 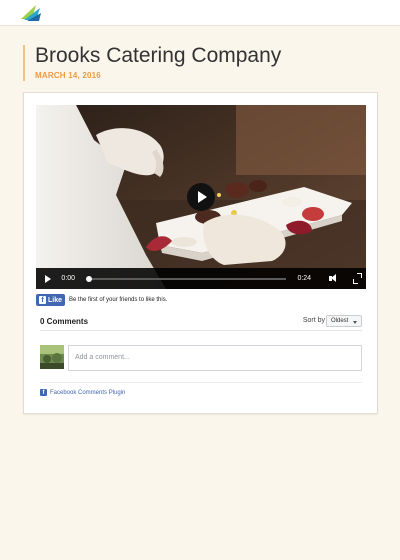 I want to click on progress-knob, so click(x=88, y=278).